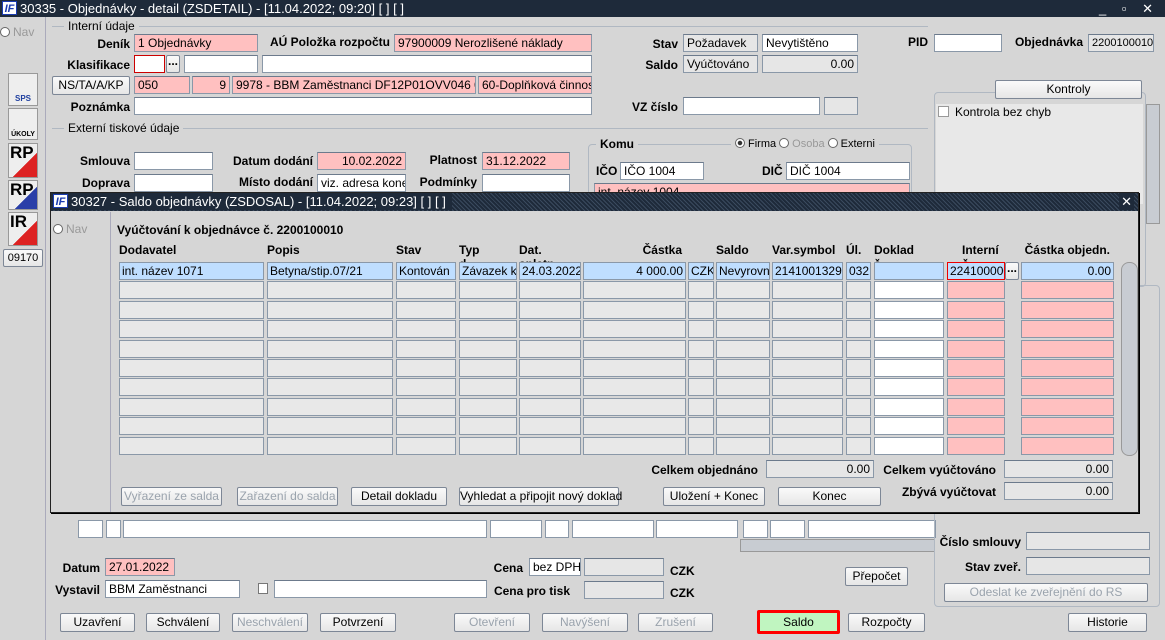 This screenshot has height=640, width=1165. I want to click on datum-field: 27.01.2022, so click(140, 567).